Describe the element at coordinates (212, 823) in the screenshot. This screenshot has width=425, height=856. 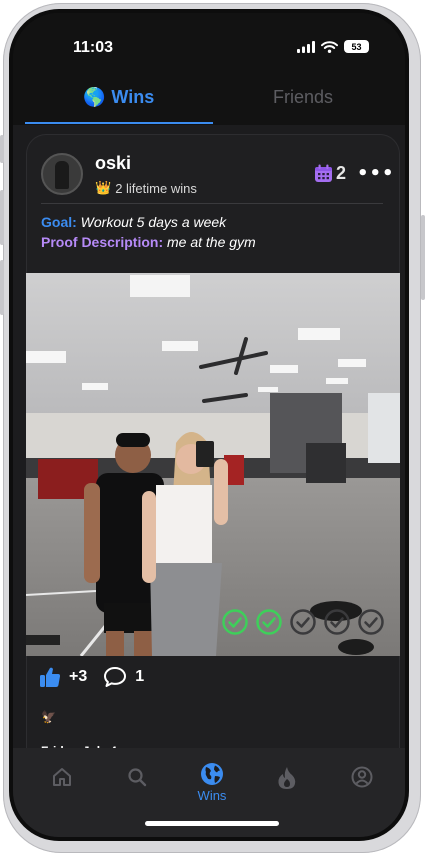
I see `home-indicator` at that location.